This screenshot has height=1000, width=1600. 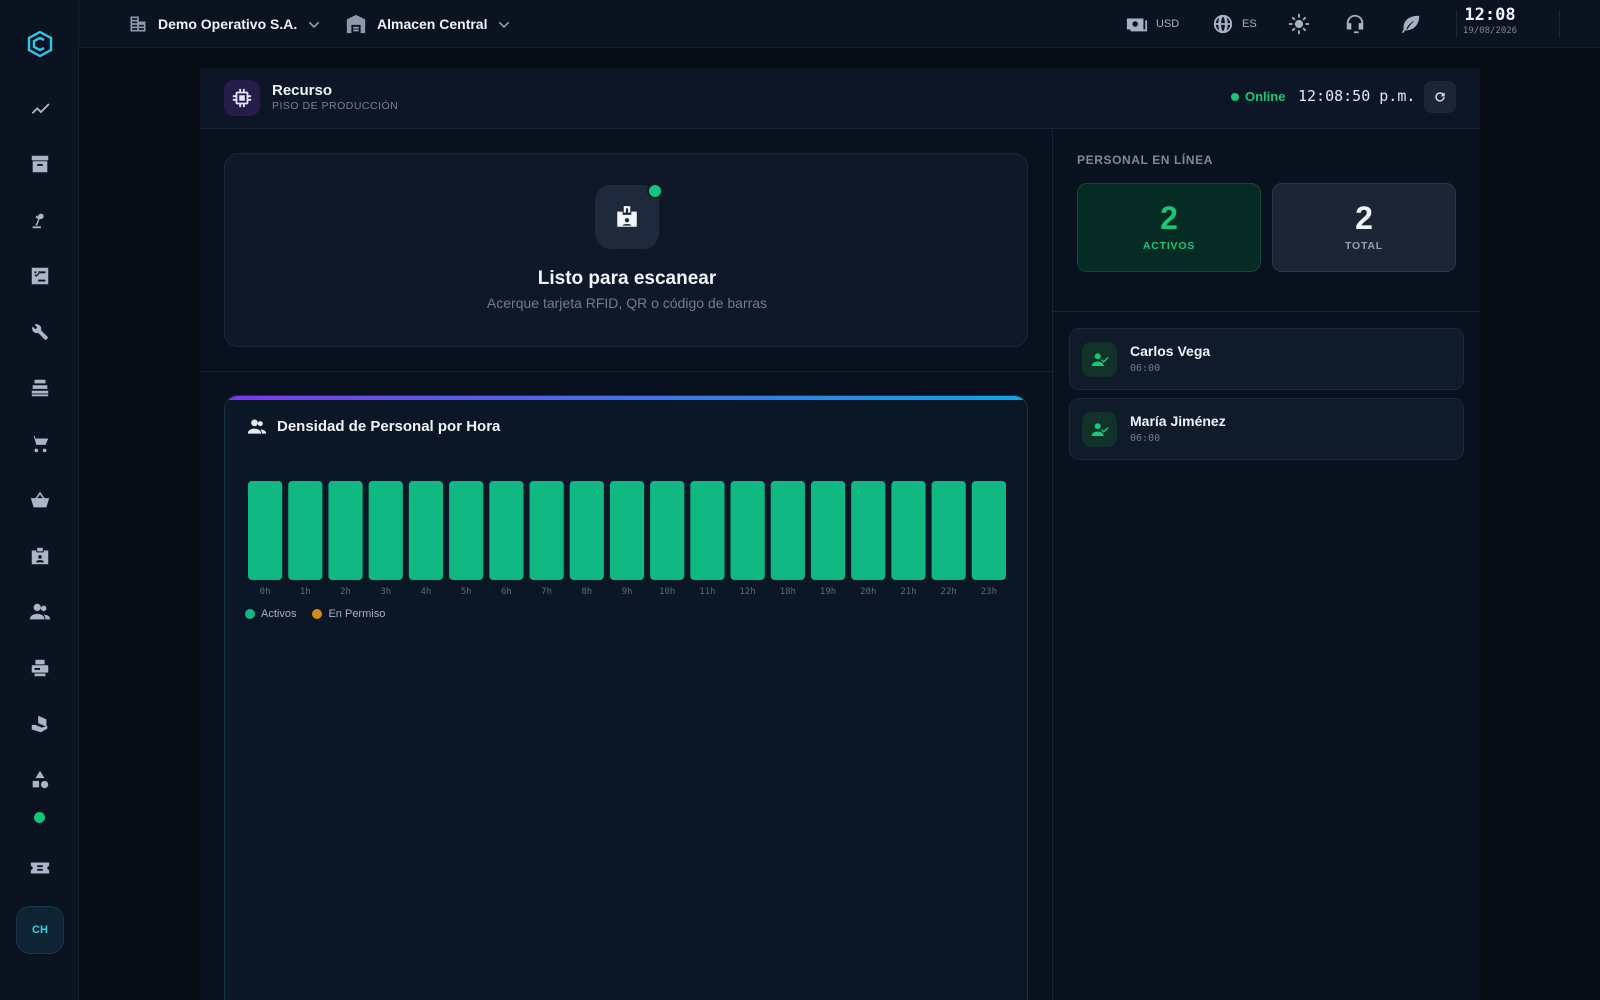 What do you see at coordinates (279, 614) in the screenshot?
I see `legend-label: Activos` at bounding box center [279, 614].